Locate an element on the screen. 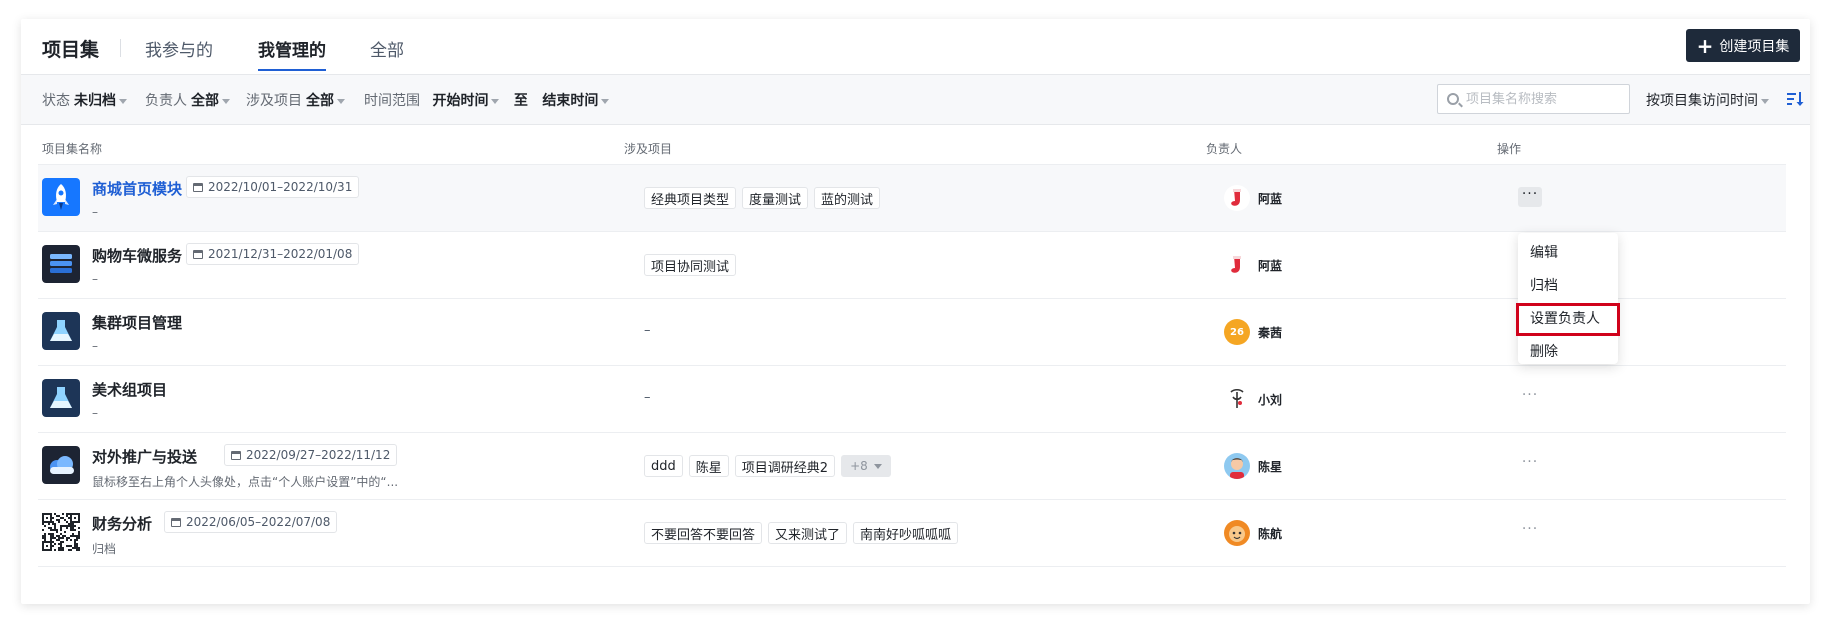 This screenshot has height=624, width=1833. project-tag: 南南好吵呱呱呱 is located at coordinates (906, 533).